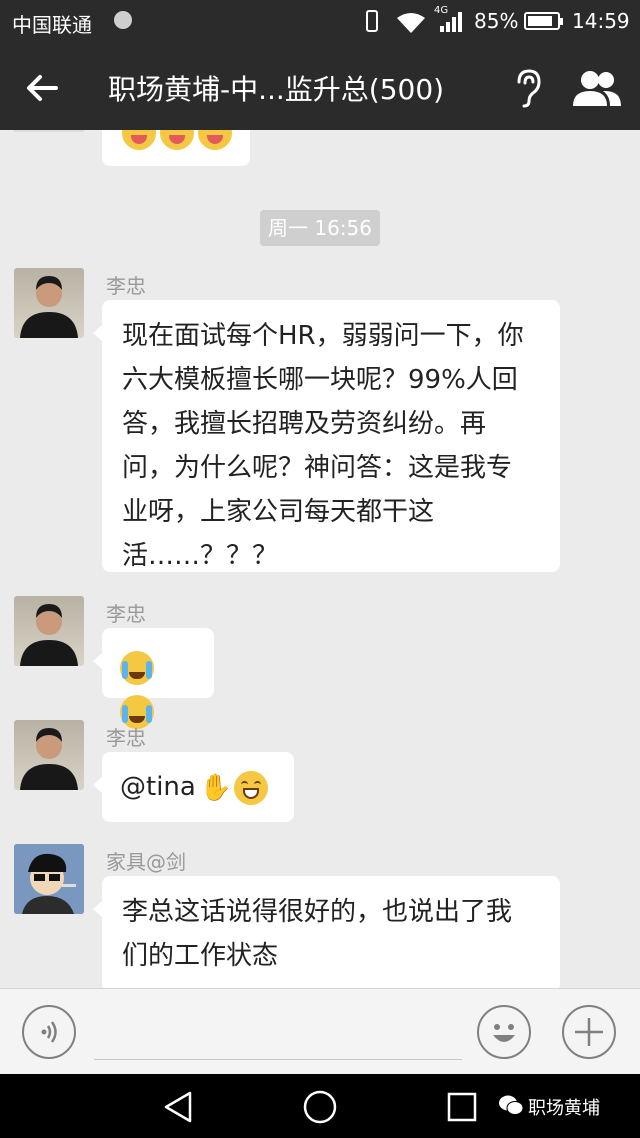  I want to click on mention-text: @tina, so click(158, 787).